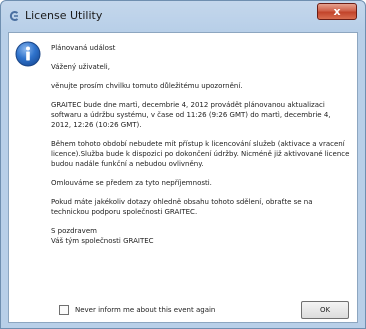 Image resolution: width=366 pixels, height=329 pixels. I want to click on title-bar: License Utility x, so click(183, 16).